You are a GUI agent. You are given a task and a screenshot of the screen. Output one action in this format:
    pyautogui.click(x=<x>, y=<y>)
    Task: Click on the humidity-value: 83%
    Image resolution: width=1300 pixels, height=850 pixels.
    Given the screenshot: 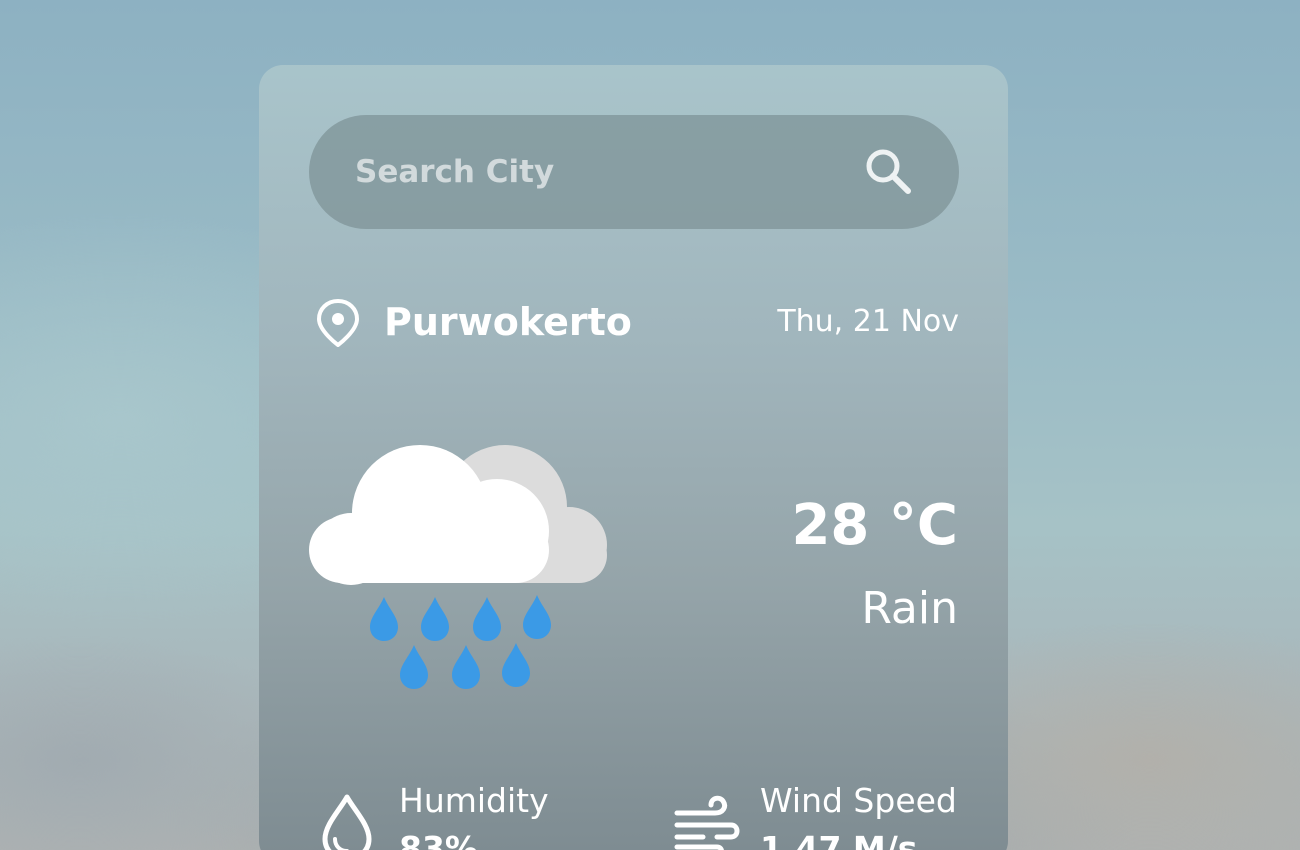 What is the action you would take?
    pyautogui.click(x=438, y=839)
    